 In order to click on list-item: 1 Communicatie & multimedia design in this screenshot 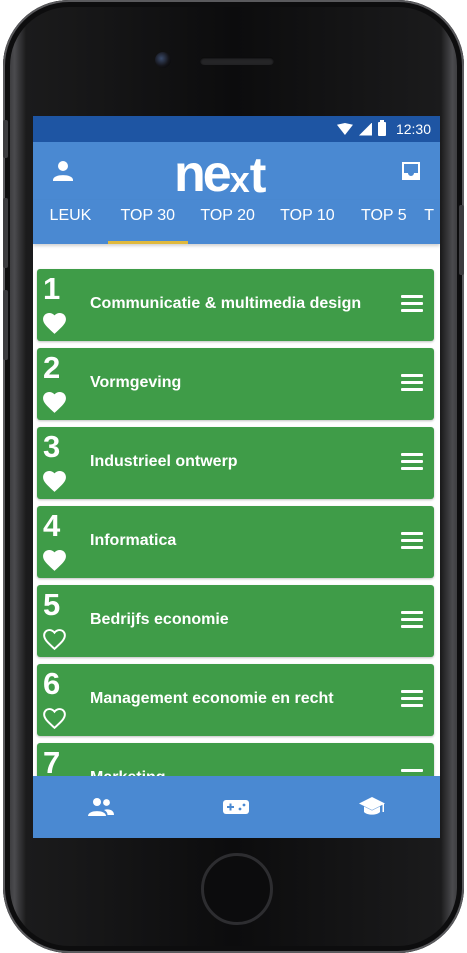, I will do `click(235, 305)`.